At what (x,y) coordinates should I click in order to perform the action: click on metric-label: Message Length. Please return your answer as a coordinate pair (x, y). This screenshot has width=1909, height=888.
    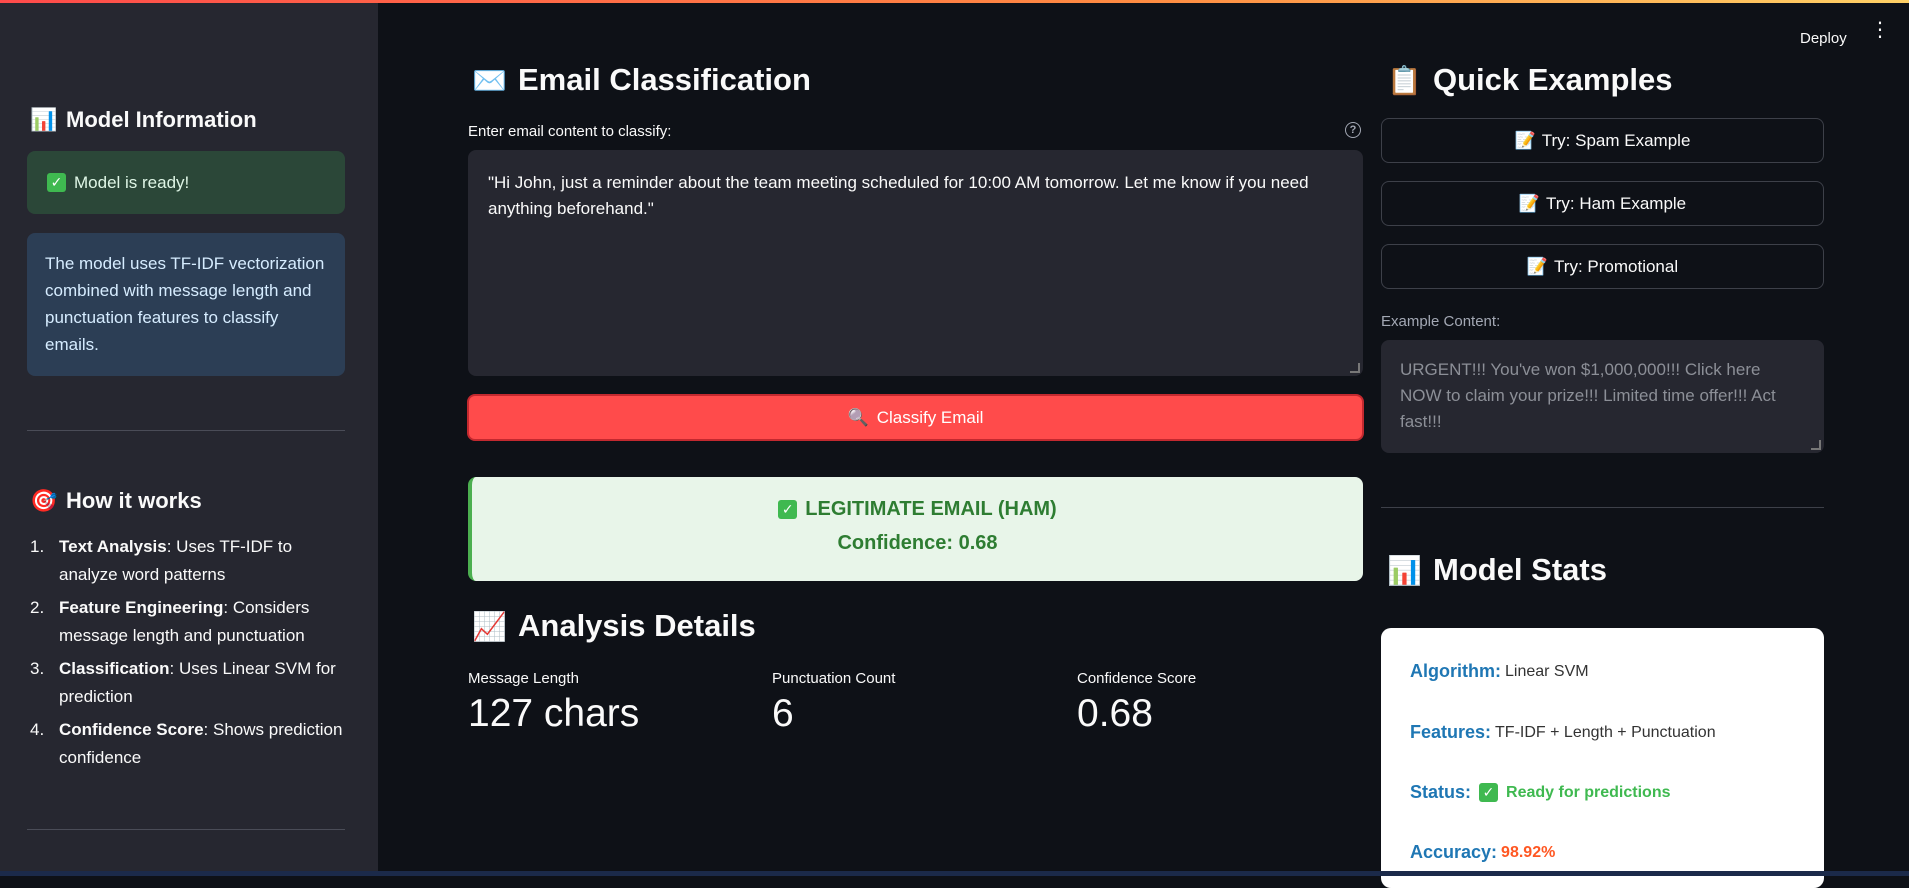
    Looking at the image, I should click on (523, 678).